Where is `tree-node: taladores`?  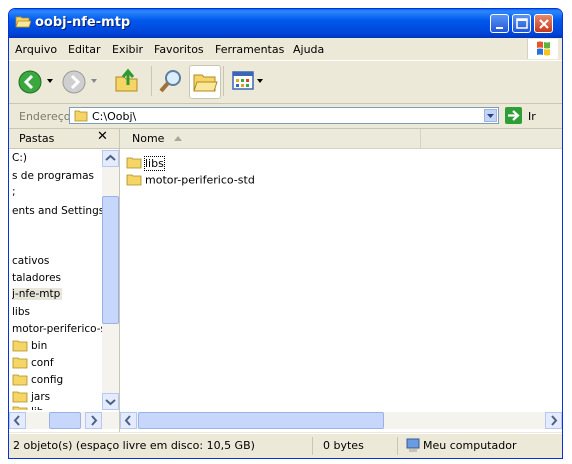
tree-node: taladores is located at coordinates (36, 278).